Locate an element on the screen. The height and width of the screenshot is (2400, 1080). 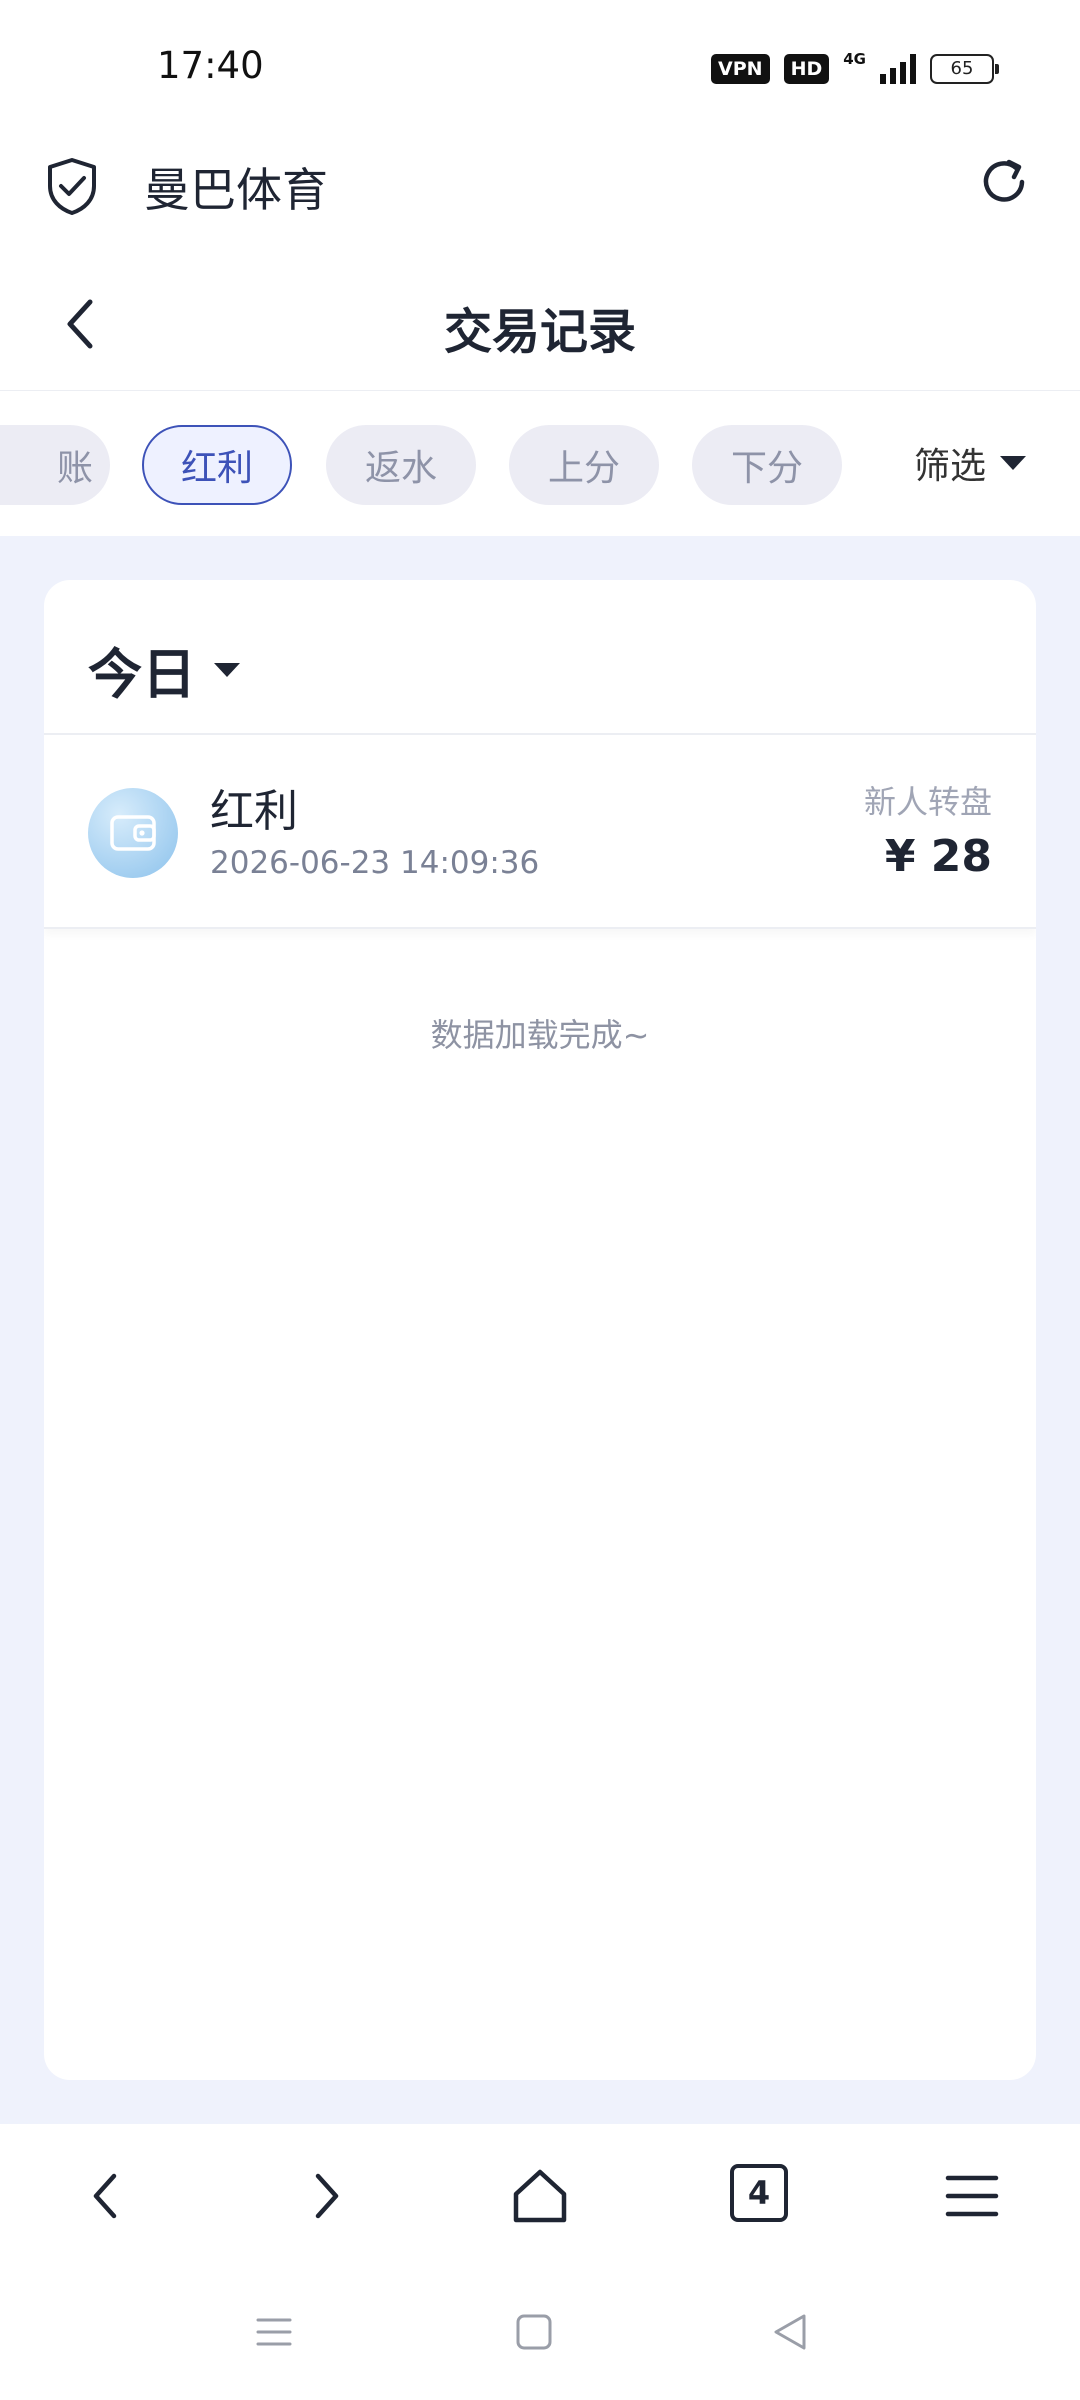
recent-apps-icon is located at coordinates (274, 2332).